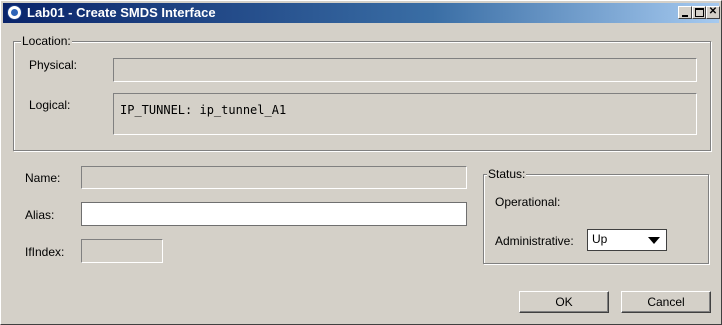 This screenshot has height=325, width=722. Describe the element at coordinates (600, 239) in the screenshot. I see `administrative-value: Up` at that location.